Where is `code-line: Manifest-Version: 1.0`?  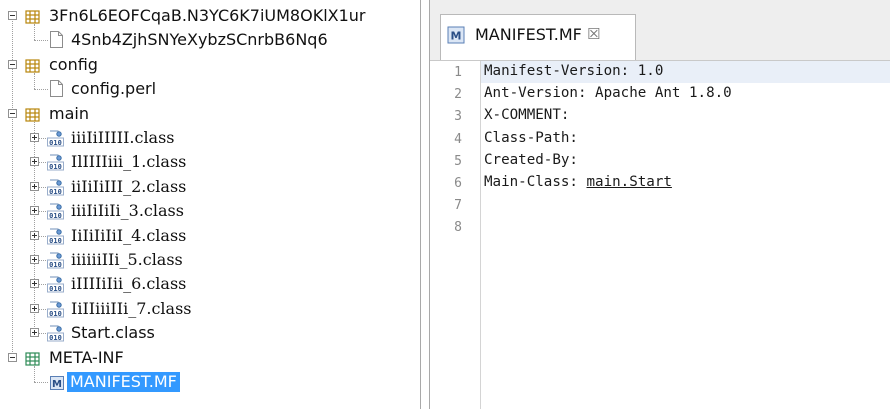 code-line: Manifest-Version: 1.0 is located at coordinates (573, 71).